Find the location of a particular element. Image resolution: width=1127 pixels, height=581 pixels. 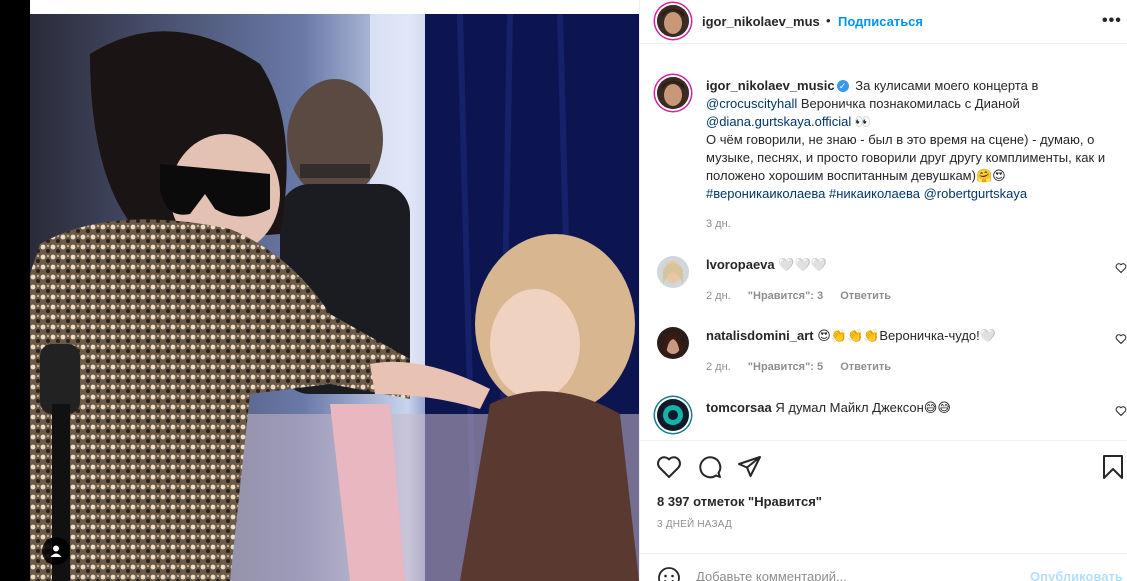

follow-button: Подписаться is located at coordinates (880, 21).